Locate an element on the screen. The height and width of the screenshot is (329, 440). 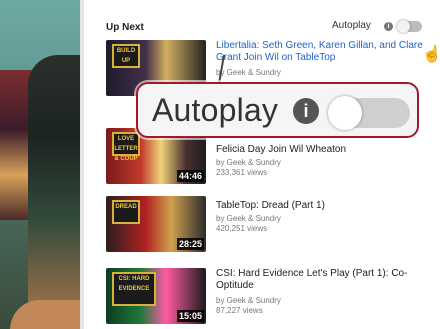
autoplay-zoom-callout: Autoplay i is located at coordinates (277, 110).